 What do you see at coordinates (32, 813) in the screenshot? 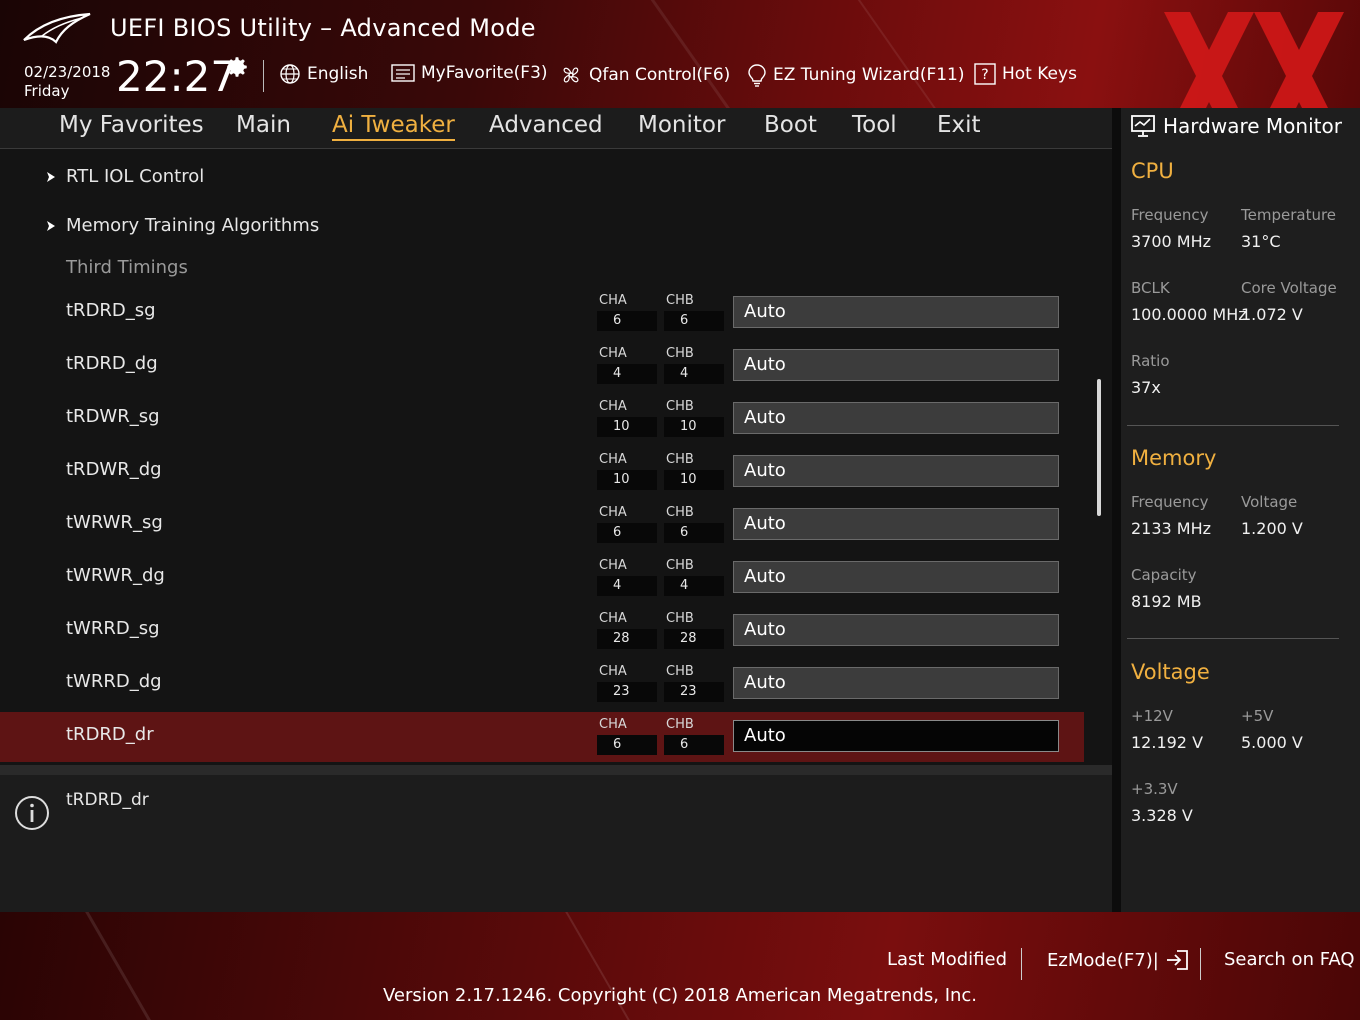
I see `info-icon` at bounding box center [32, 813].